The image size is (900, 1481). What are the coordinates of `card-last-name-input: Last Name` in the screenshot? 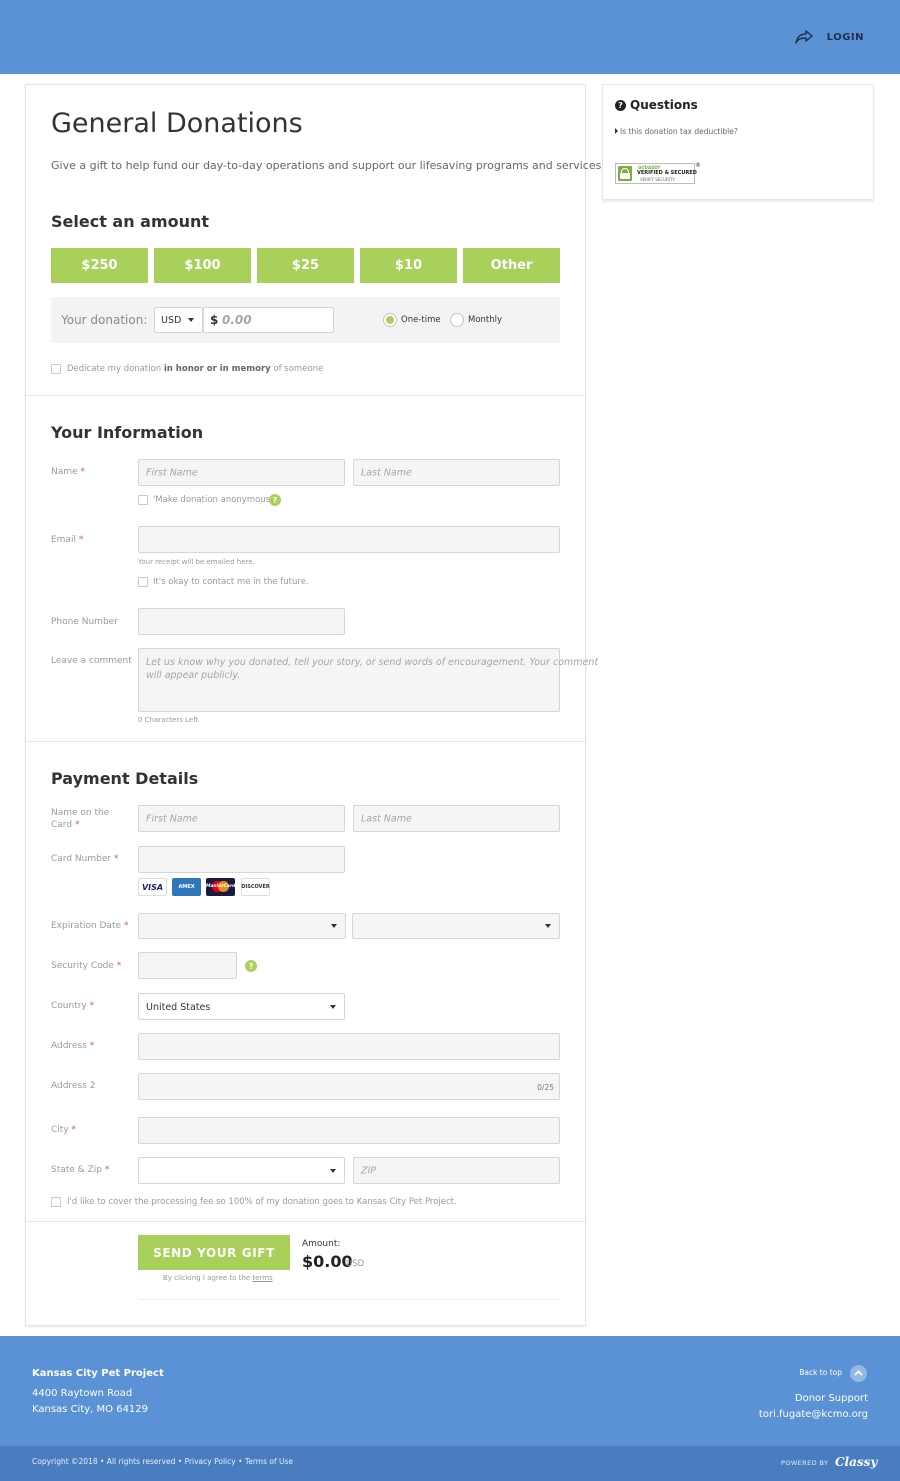 It's located at (456, 818).